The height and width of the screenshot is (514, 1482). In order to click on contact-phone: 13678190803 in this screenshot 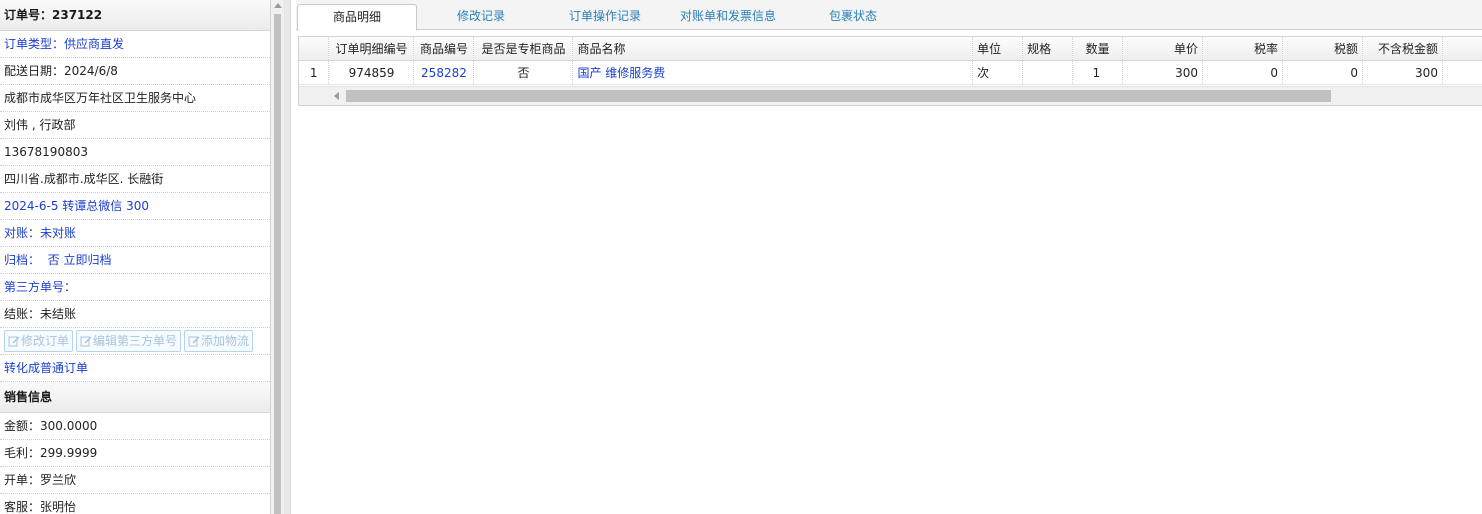, I will do `click(135, 152)`.